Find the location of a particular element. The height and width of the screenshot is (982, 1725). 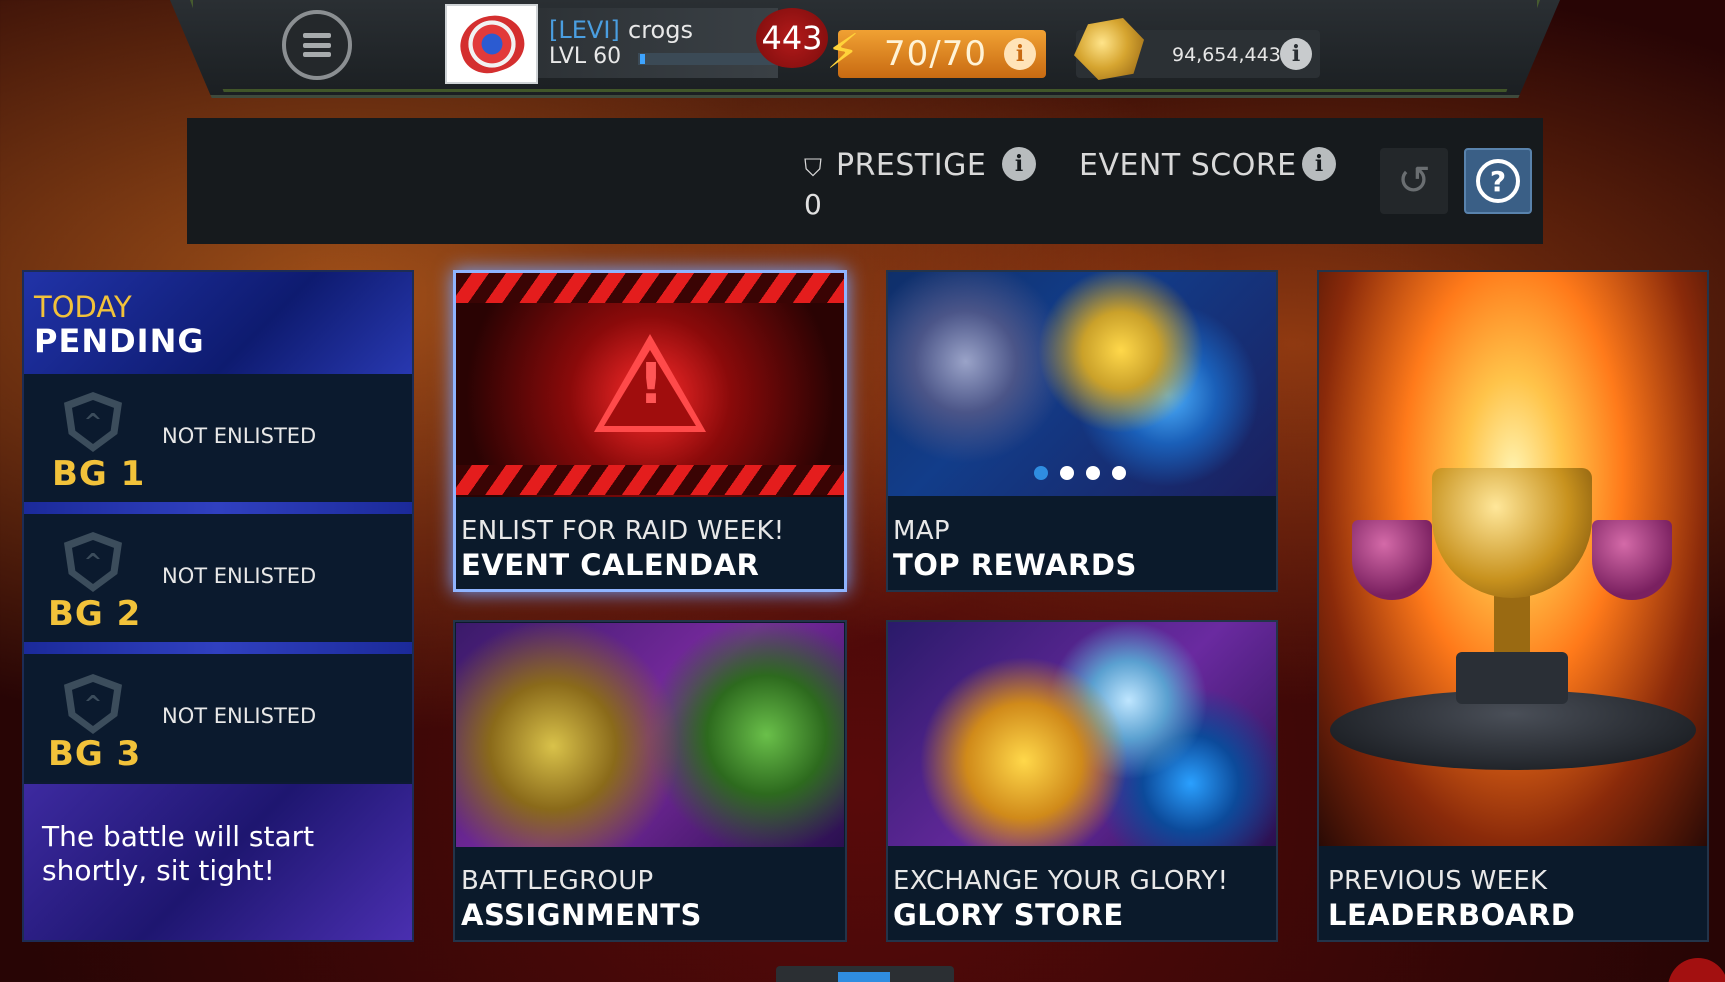

notification-badge: 443 is located at coordinates (792, 38).